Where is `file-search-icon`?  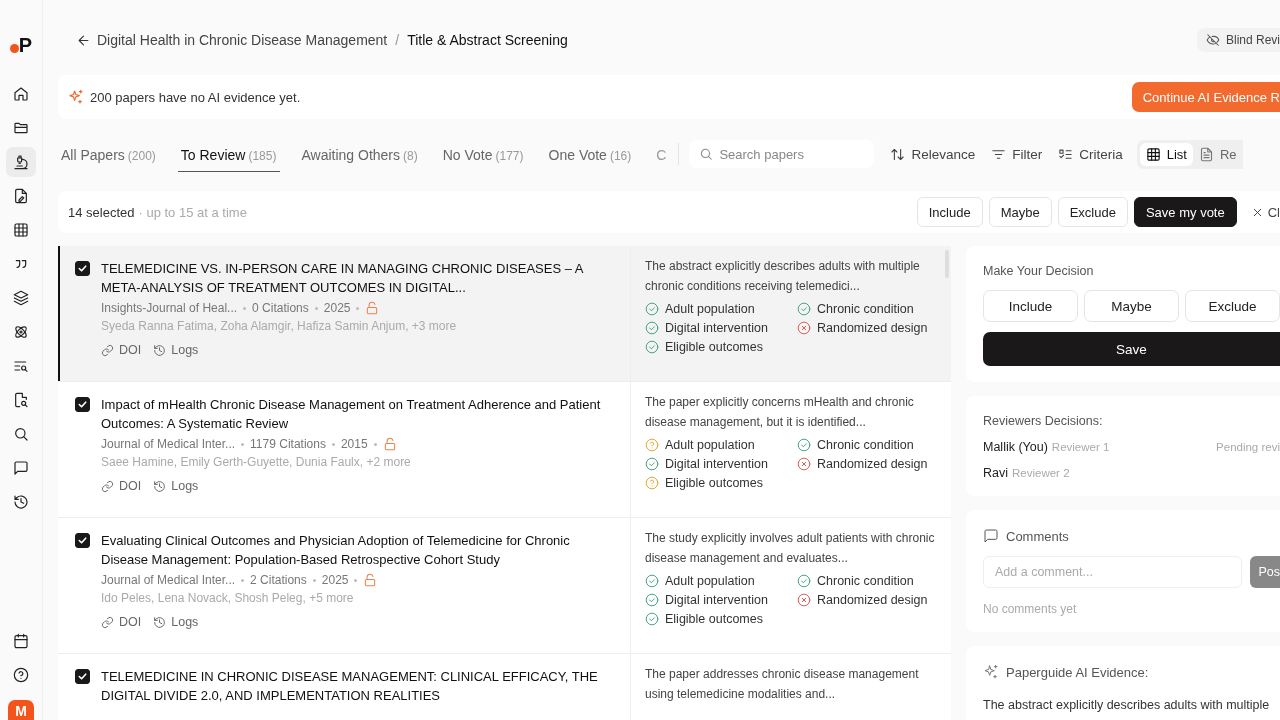 file-search-icon is located at coordinates (21, 400).